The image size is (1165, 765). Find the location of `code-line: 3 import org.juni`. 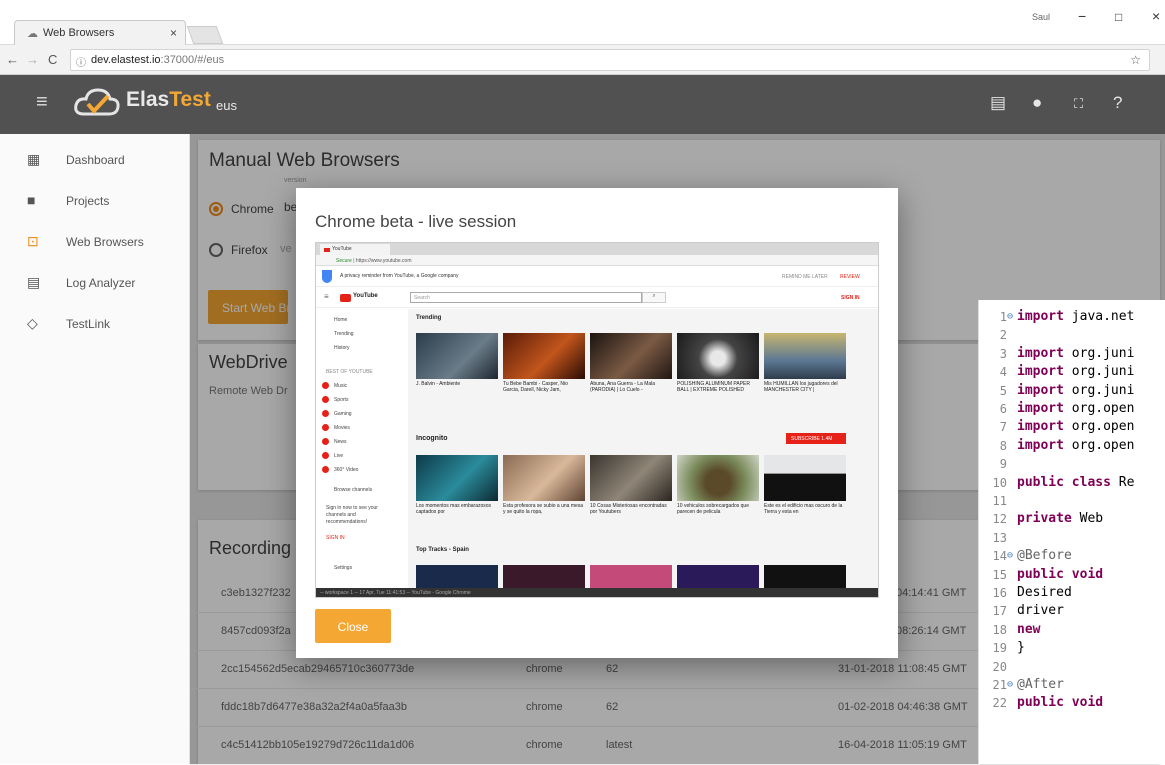

code-line: 3 import org.juni is located at coordinates (1072, 354).